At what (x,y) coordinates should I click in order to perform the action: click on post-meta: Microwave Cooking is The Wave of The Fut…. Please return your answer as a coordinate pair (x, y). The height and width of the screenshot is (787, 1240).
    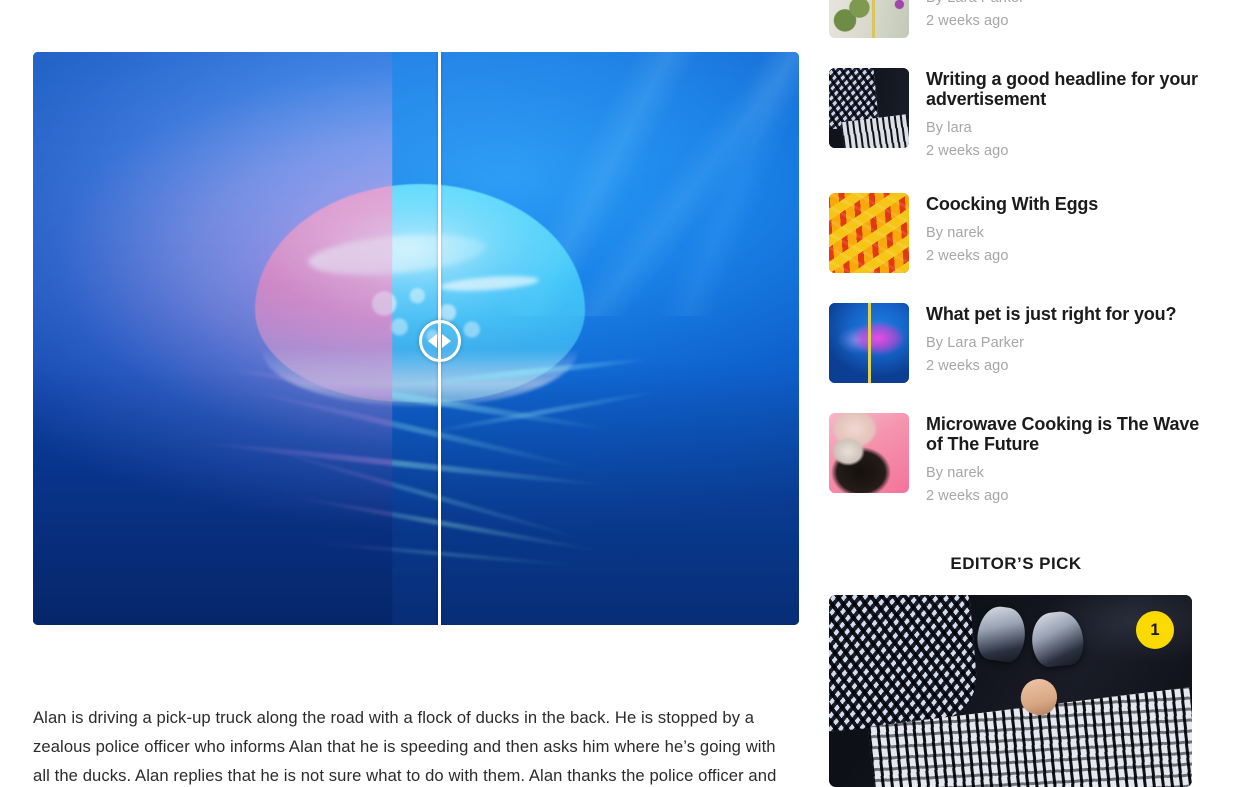
    Looking at the image, I should click on (1064, 460).